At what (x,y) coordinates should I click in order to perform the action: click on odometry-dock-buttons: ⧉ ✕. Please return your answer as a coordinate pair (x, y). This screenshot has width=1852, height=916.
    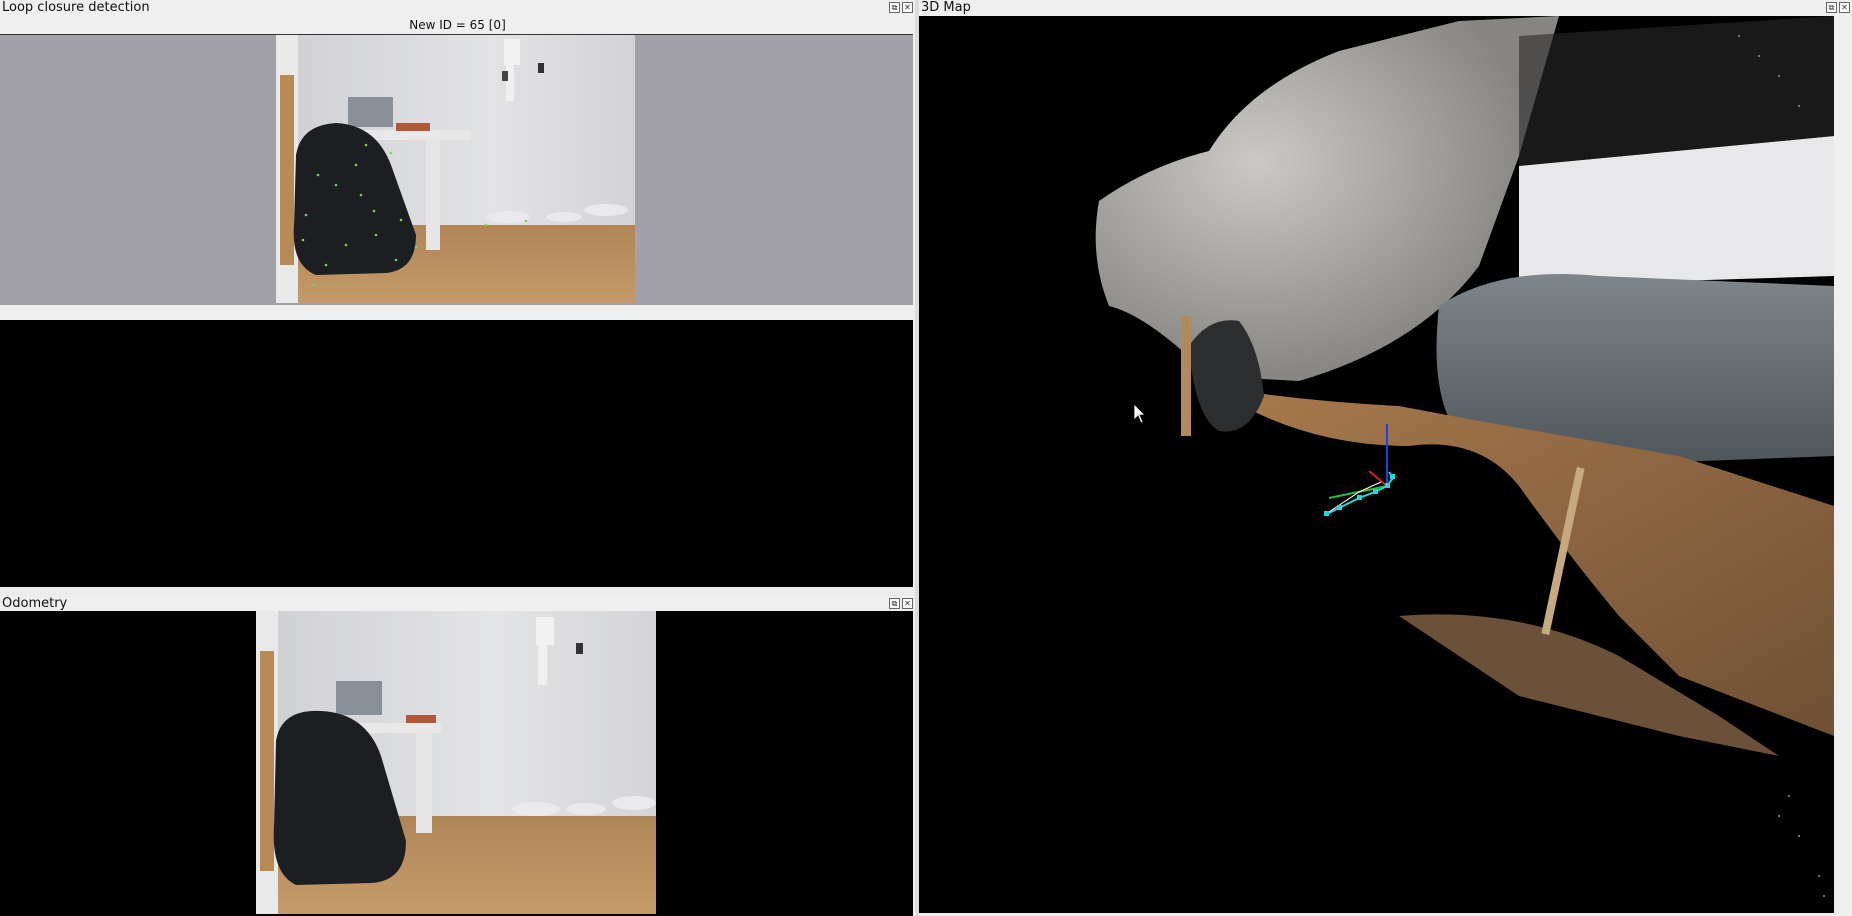
    Looking at the image, I should click on (901, 603).